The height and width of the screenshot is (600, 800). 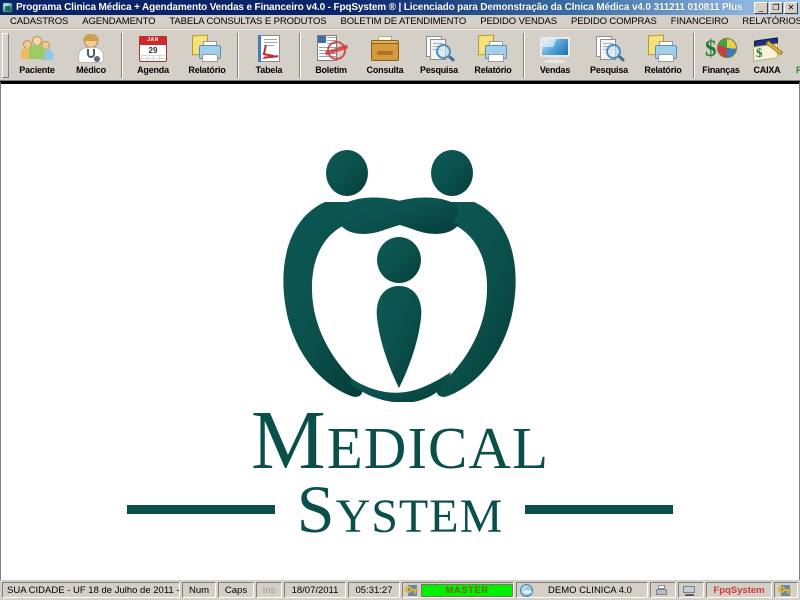 What do you see at coordinates (555, 49) in the screenshot?
I see `monitor-icon` at bounding box center [555, 49].